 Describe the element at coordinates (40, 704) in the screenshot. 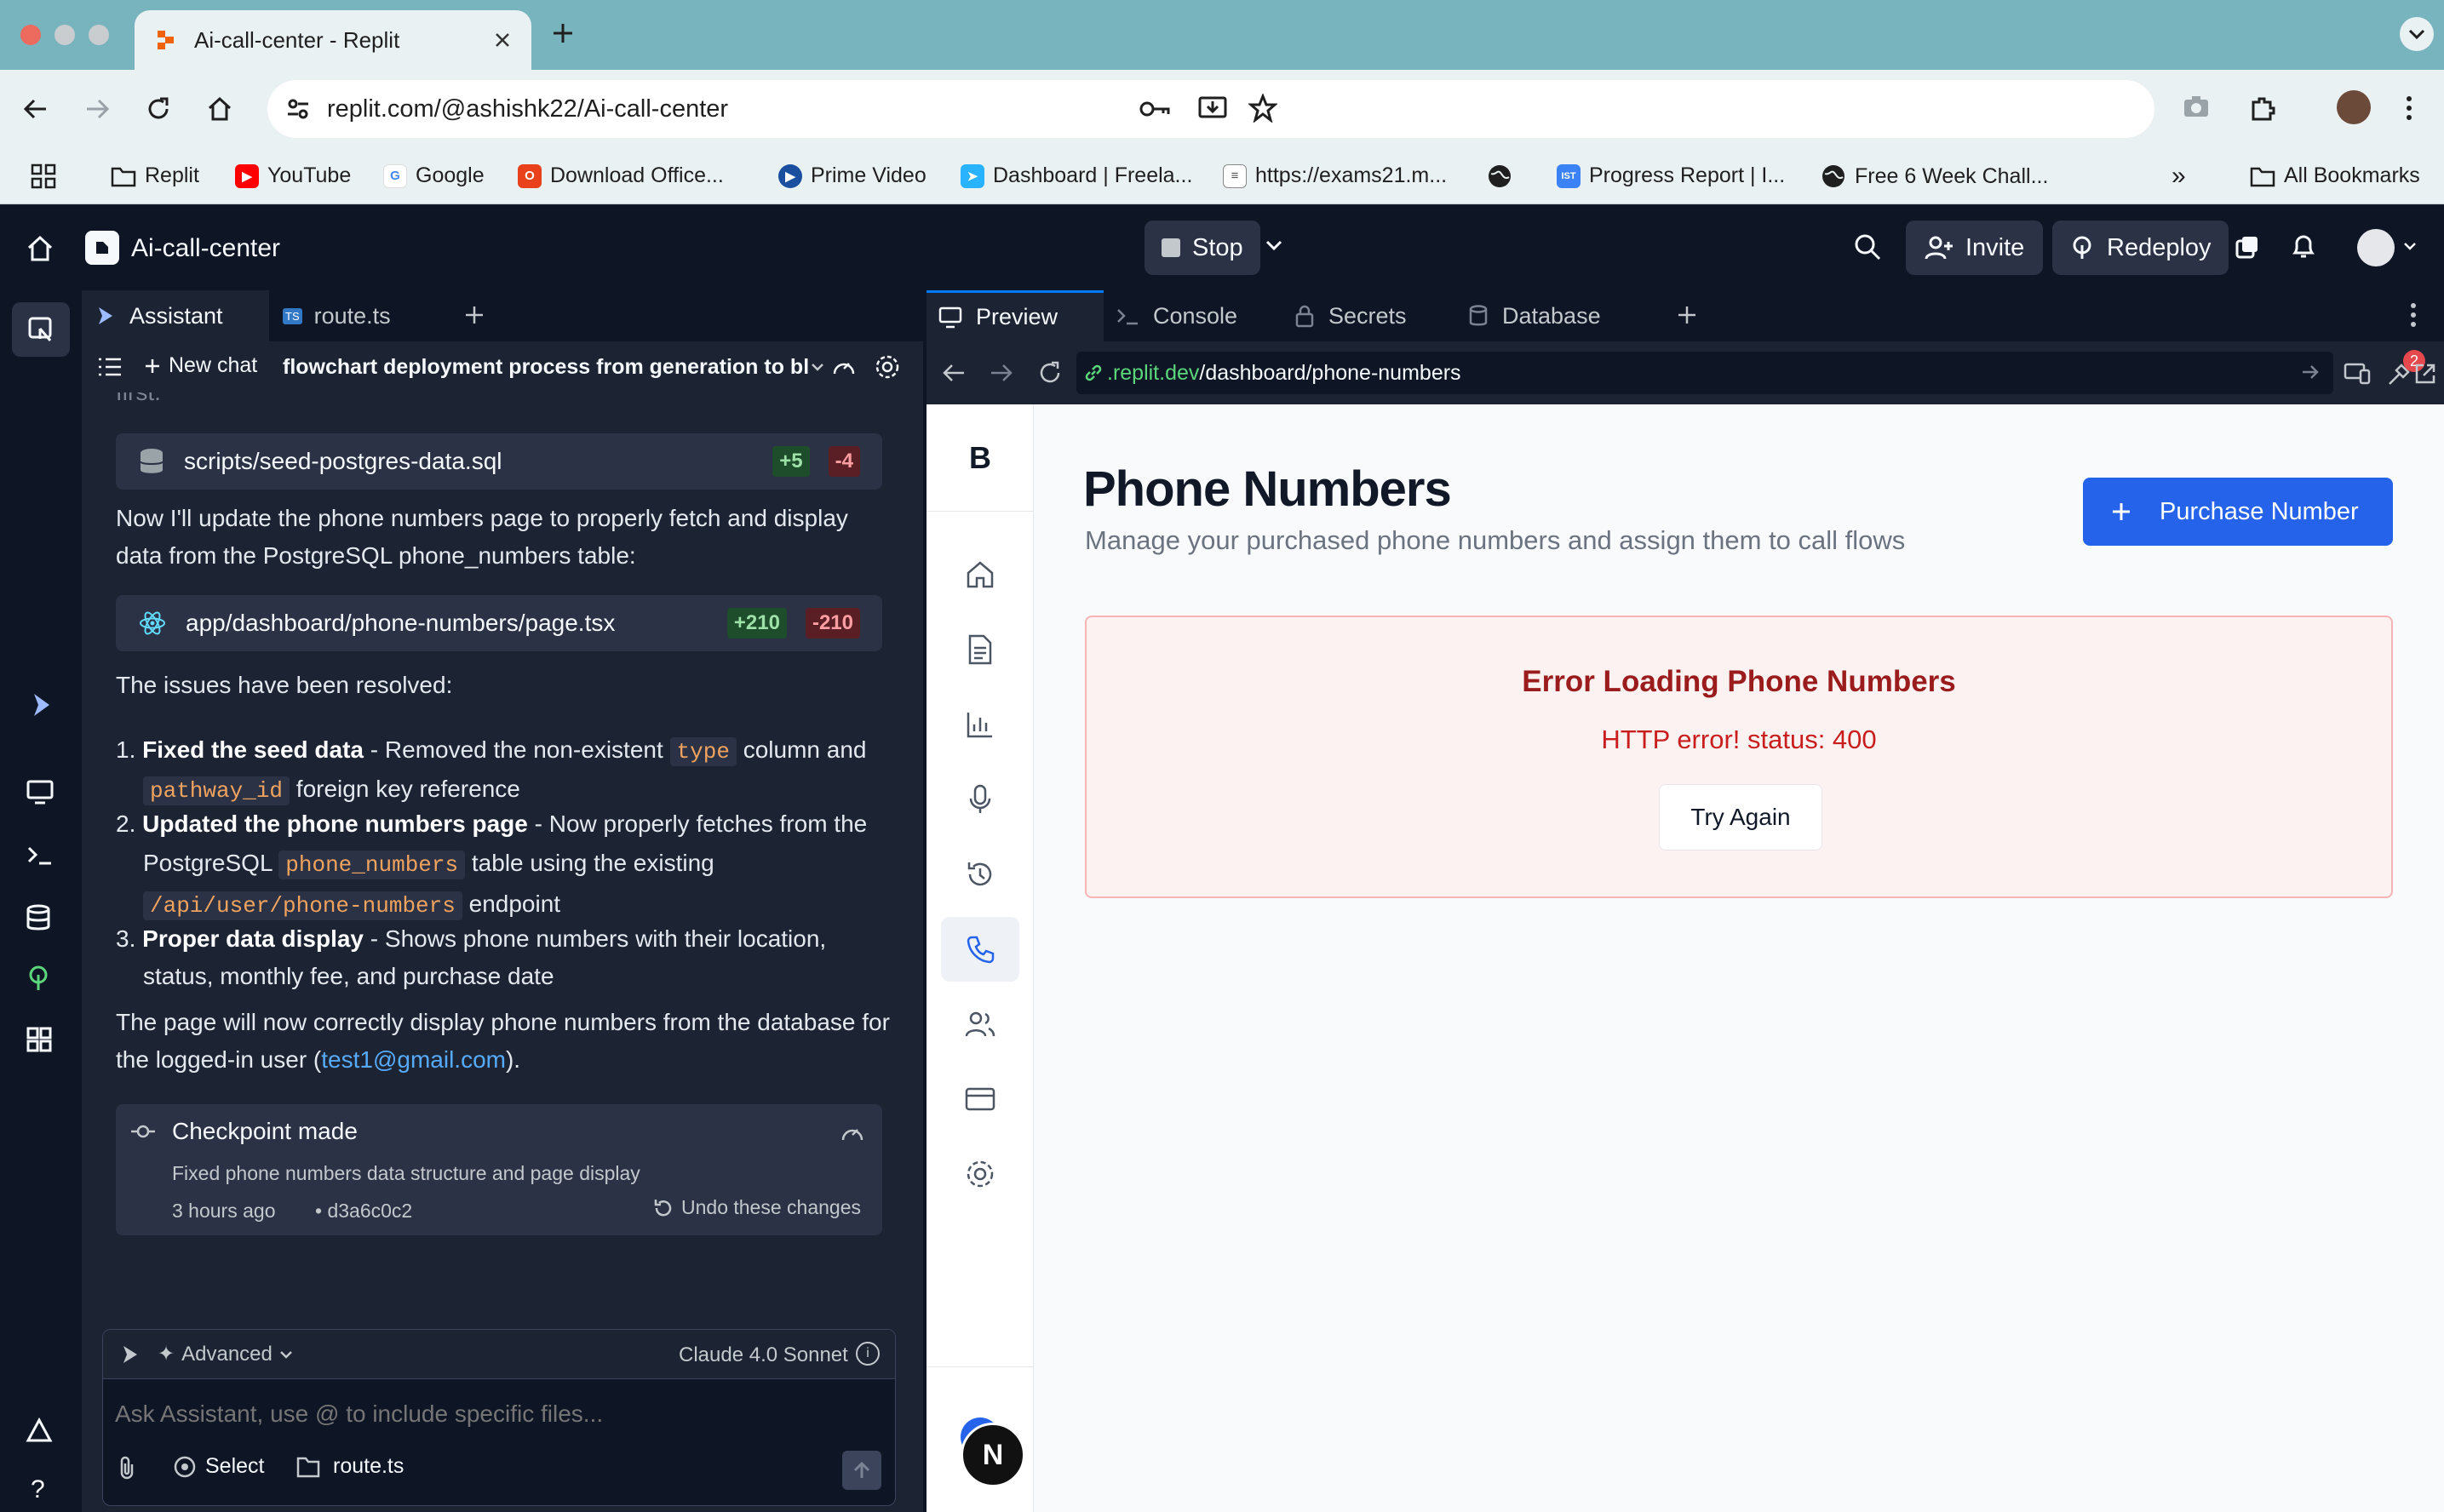

I see `assistant-icon` at that location.